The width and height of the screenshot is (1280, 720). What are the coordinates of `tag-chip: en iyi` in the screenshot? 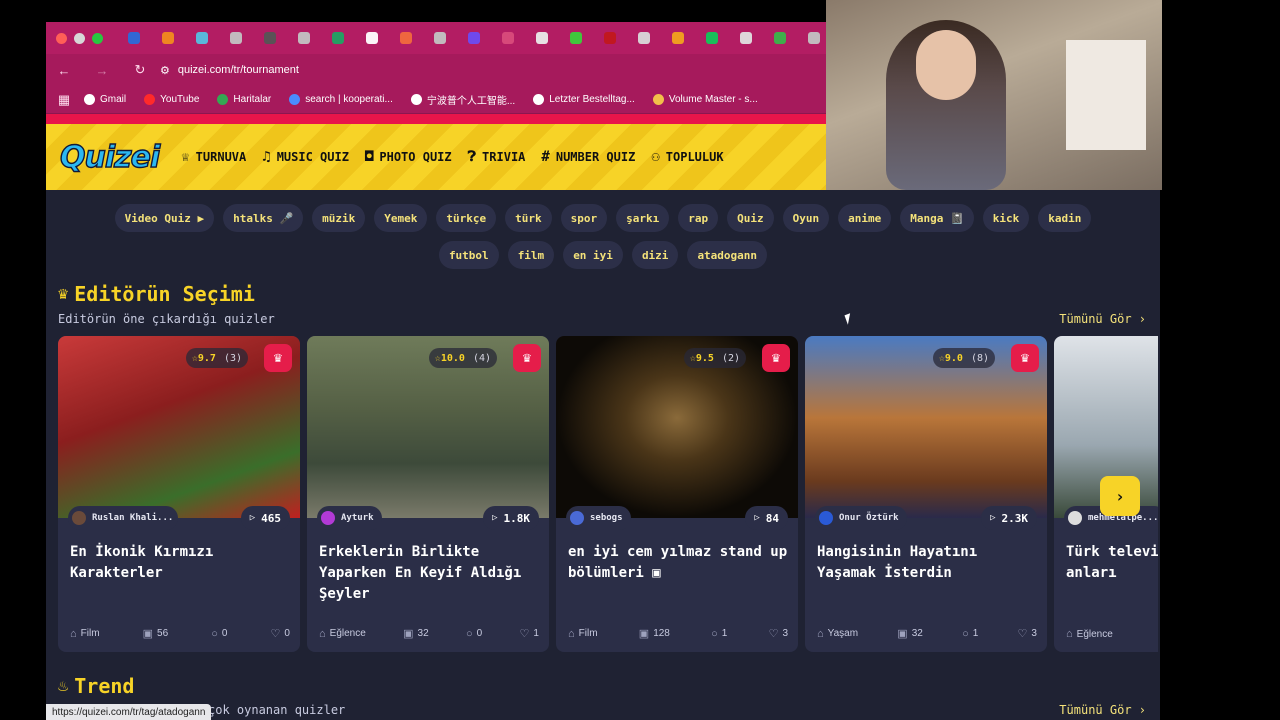 It's located at (593, 255).